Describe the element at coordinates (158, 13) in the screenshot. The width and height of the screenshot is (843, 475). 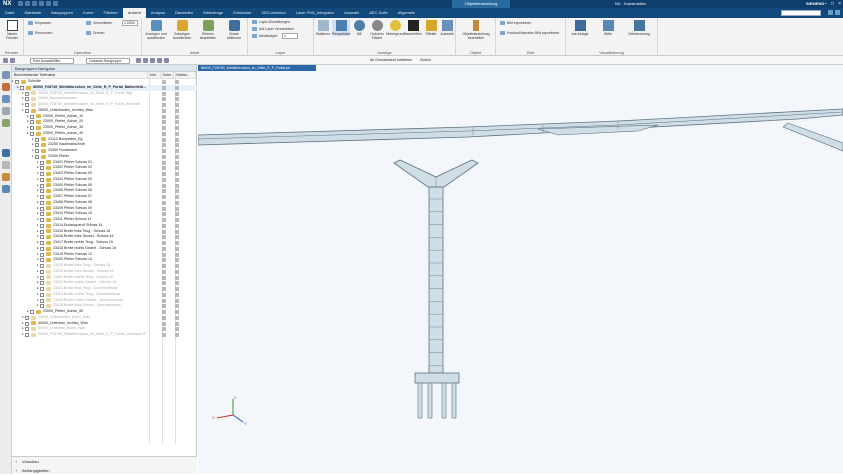
I see `tab-analyse: Analyse` at that location.